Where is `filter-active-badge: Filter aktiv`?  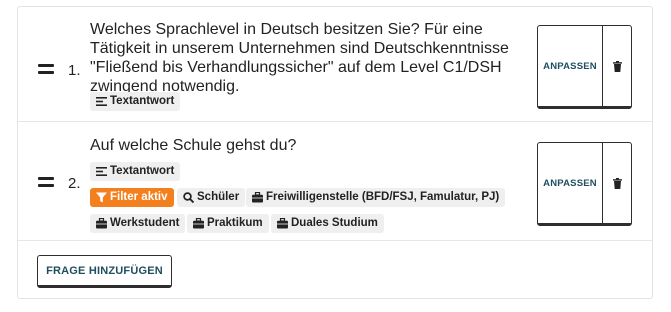 filter-active-badge: Filter aktiv is located at coordinates (132, 197).